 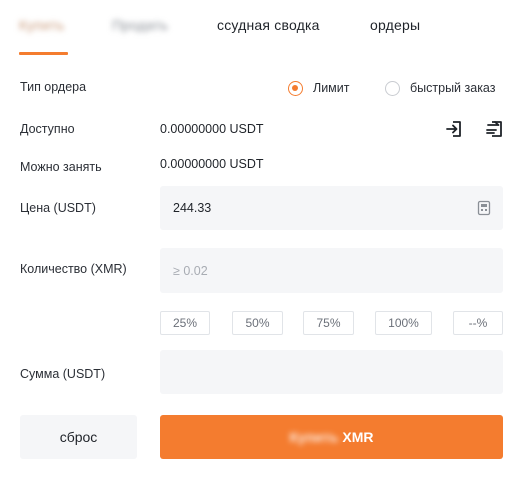 What do you see at coordinates (53, 87) in the screenshot?
I see `order-type-label: Тип ордера` at bounding box center [53, 87].